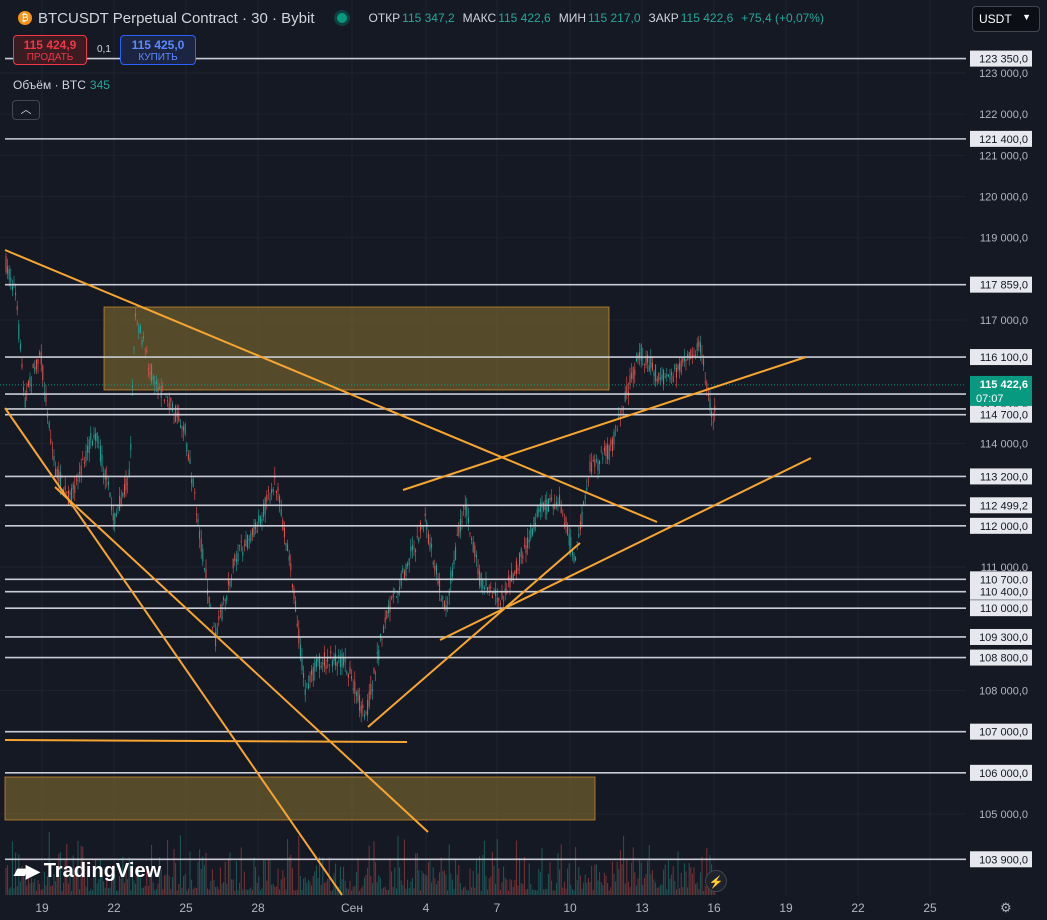  I want to click on price-tick: 121 000,0, so click(1003, 156).